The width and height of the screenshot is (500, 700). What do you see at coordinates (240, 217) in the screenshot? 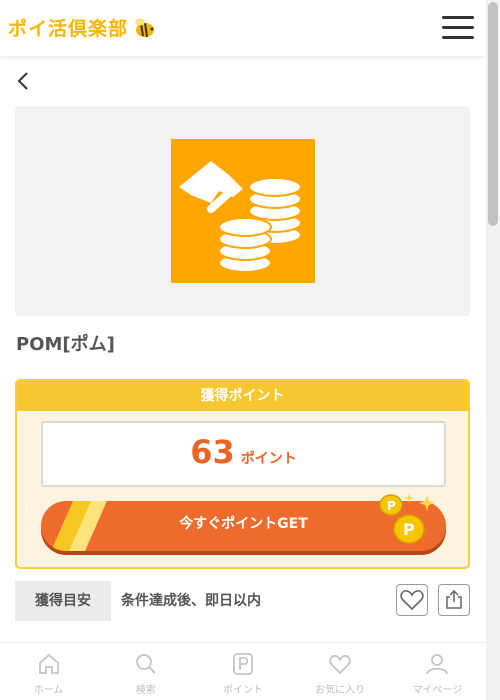
I see `coin-hand-icon` at bounding box center [240, 217].